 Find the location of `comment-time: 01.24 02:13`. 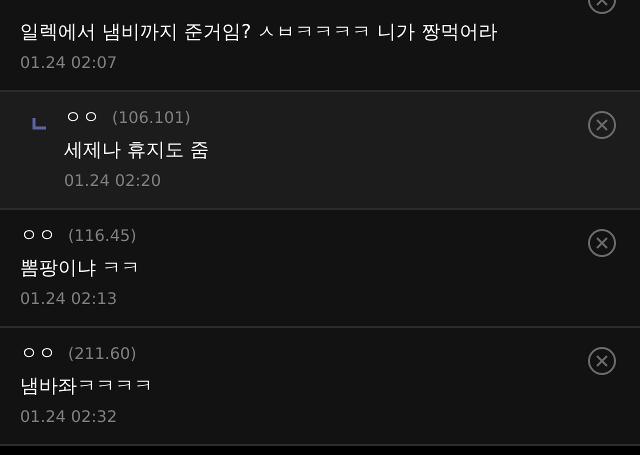

comment-time: 01.24 02:13 is located at coordinates (69, 299).